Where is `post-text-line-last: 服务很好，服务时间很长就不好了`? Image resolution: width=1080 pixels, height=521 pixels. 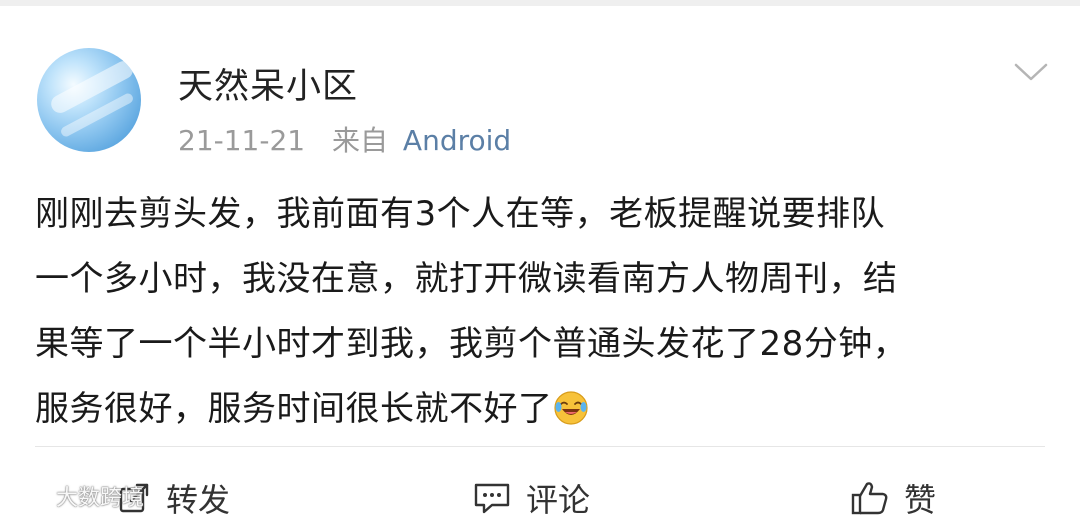
post-text-line-last: 服务很好，服务时间很长就不好了 is located at coordinates (540, 409).